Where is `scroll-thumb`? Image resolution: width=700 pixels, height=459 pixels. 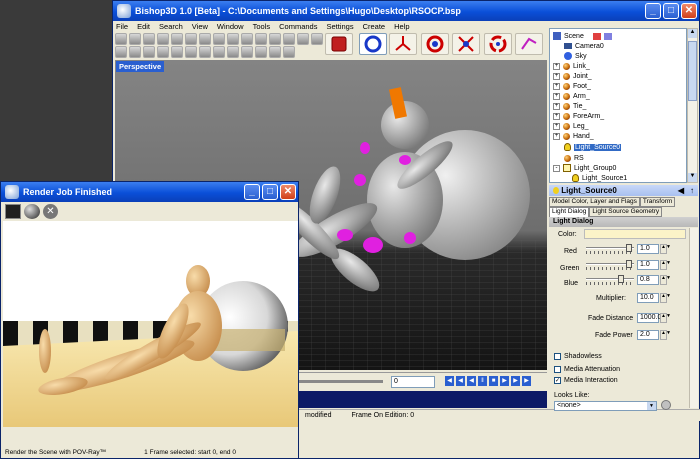 scroll-thumb is located at coordinates (692, 71).